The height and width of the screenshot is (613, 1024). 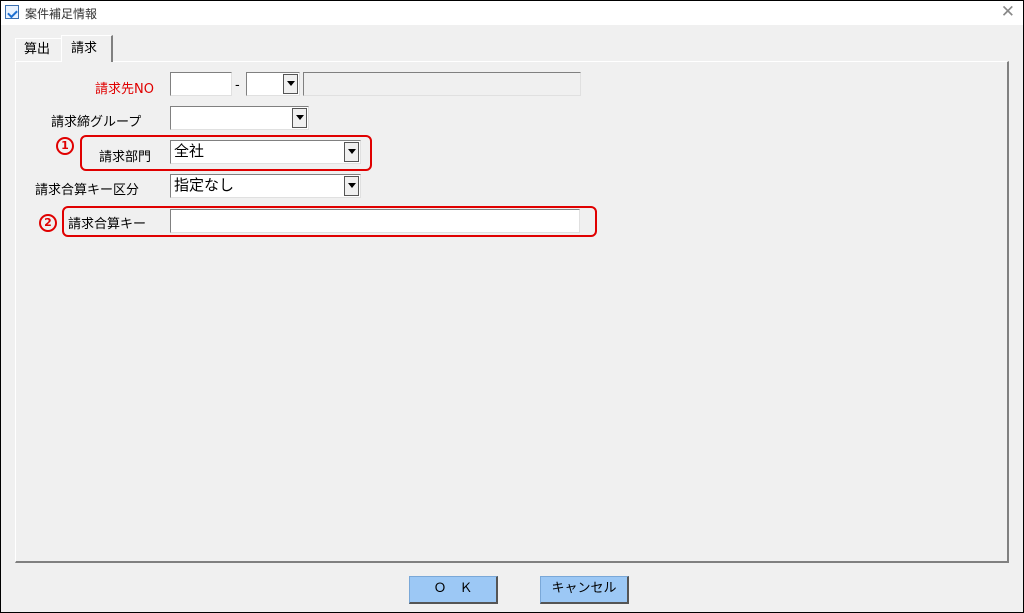 I want to click on summary-key-label: 請求合算キー, so click(x=107, y=224).